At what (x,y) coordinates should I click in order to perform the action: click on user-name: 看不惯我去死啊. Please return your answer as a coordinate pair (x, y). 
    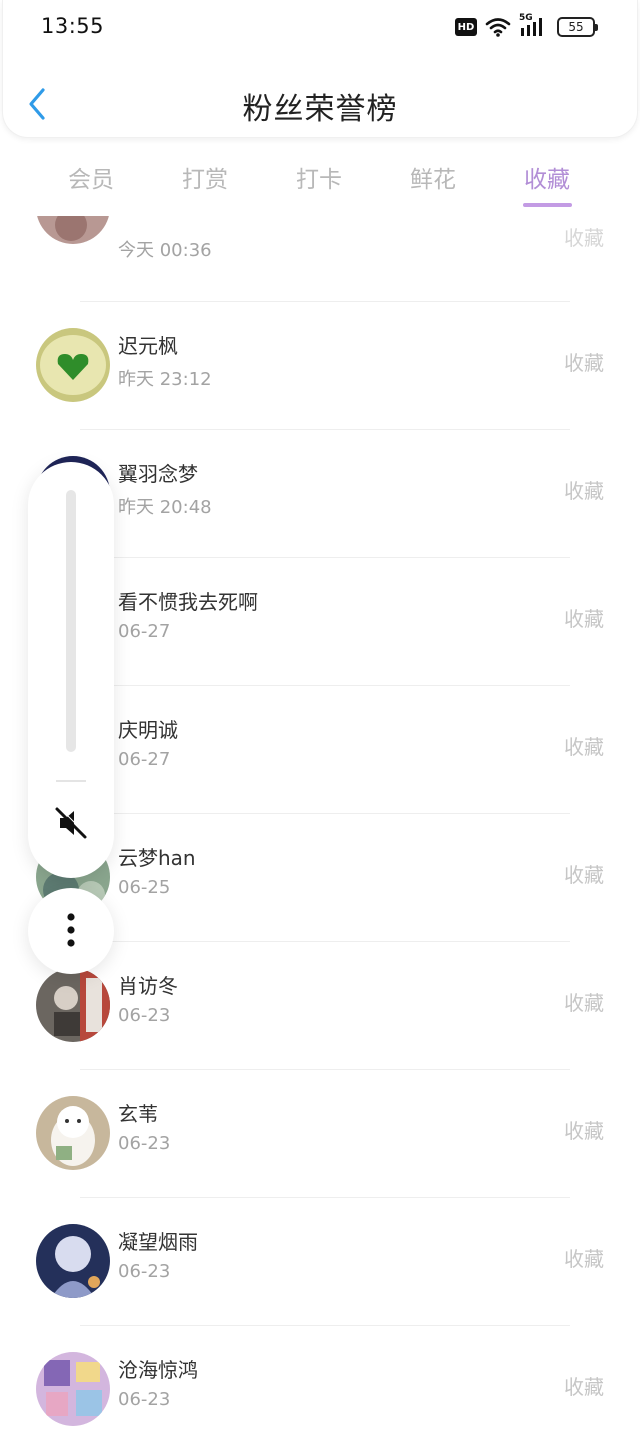
    Looking at the image, I should click on (188, 602).